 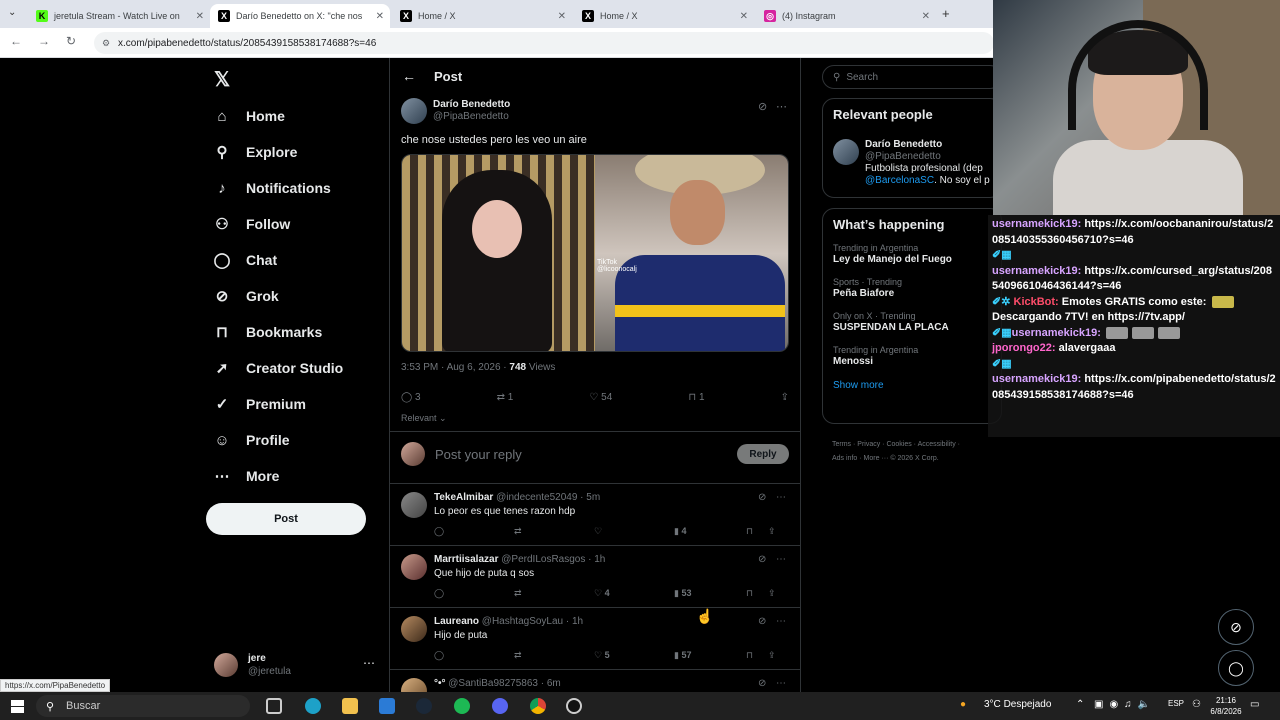 I want to click on sidebar-item-follow: ⚇ Follow, so click(x=277, y=224).